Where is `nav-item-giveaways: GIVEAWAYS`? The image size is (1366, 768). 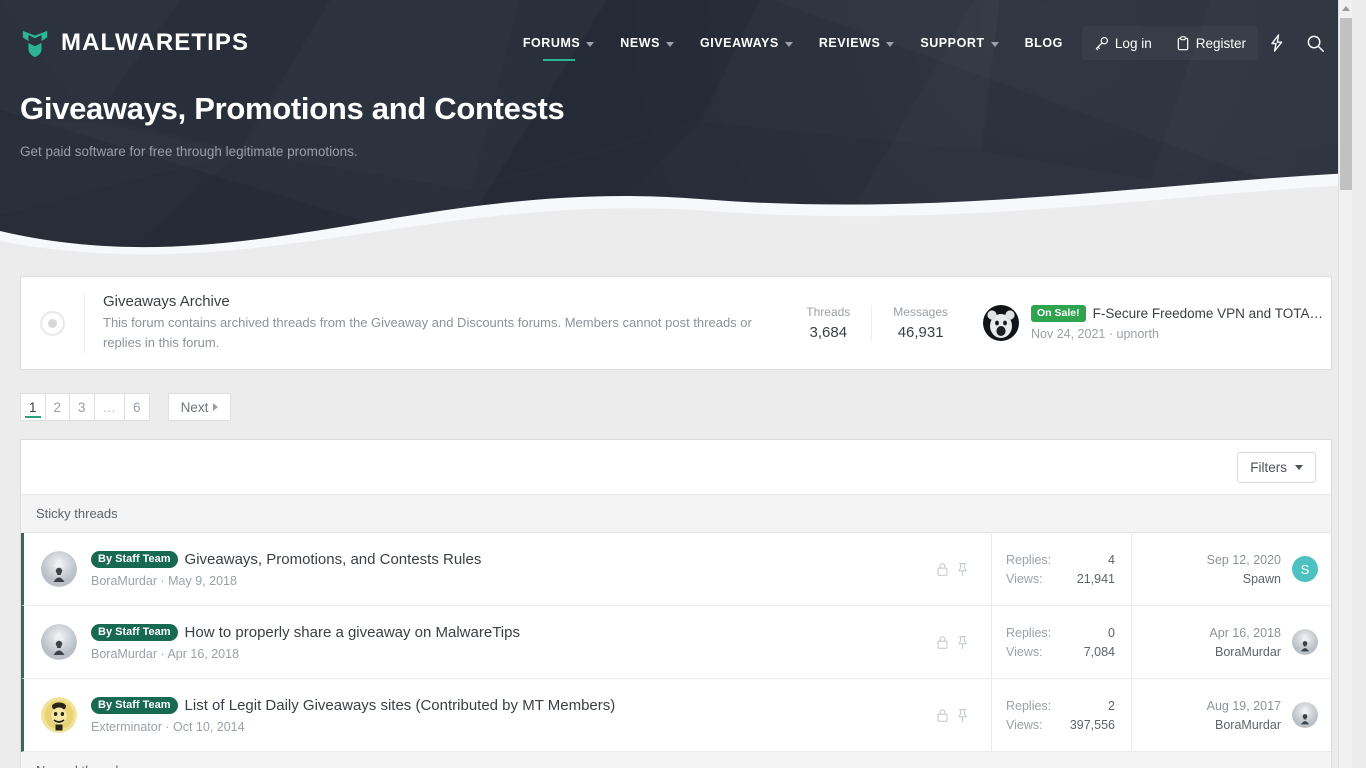 nav-item-giveaways: GIVEAWAYS is located at coordinates (746, 43).